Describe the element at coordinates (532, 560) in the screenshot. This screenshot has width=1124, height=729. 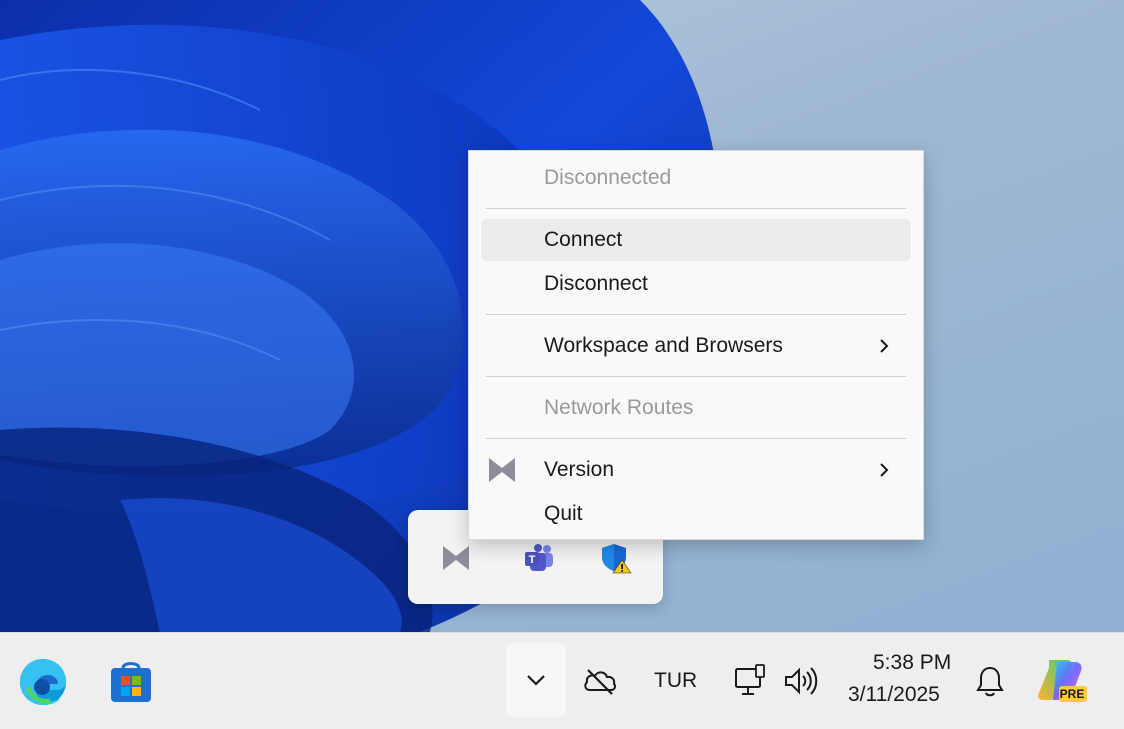
I see `svg-text: T` at that location.